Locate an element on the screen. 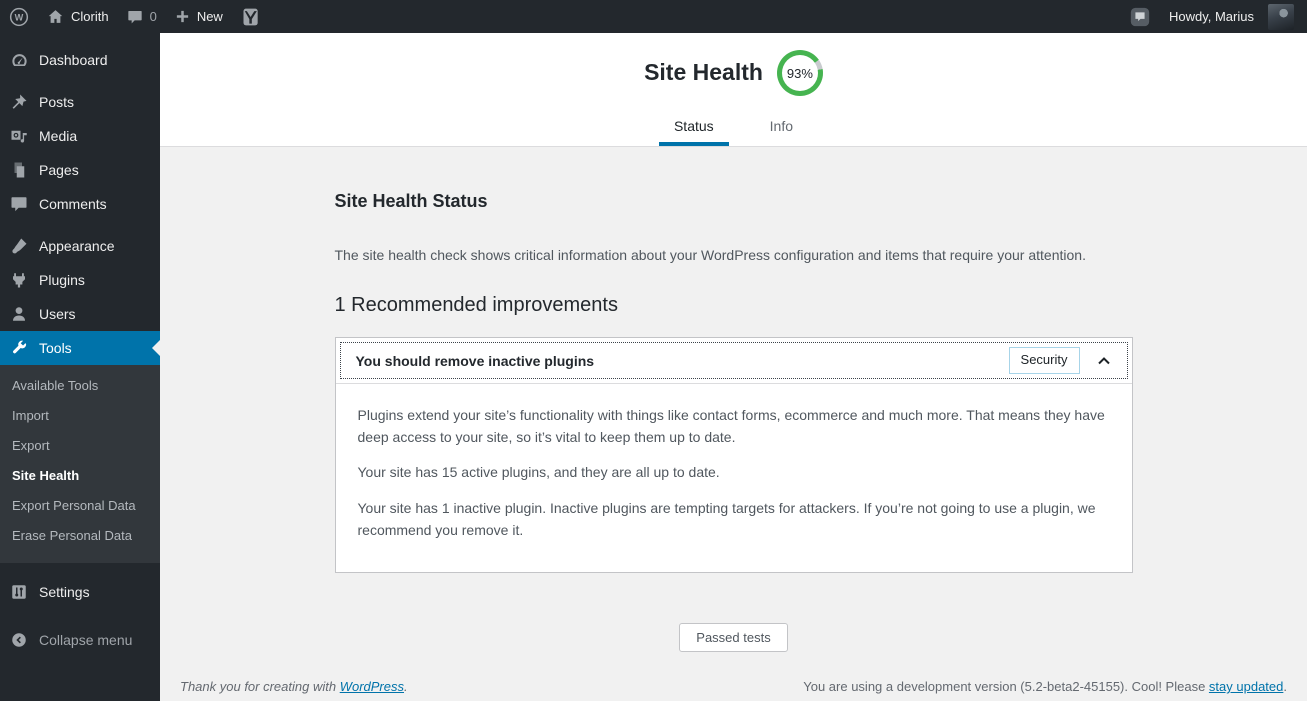 The image size is (1307, 701). sidebar-item-label: Dashboard is located at coordinates (73, 60).